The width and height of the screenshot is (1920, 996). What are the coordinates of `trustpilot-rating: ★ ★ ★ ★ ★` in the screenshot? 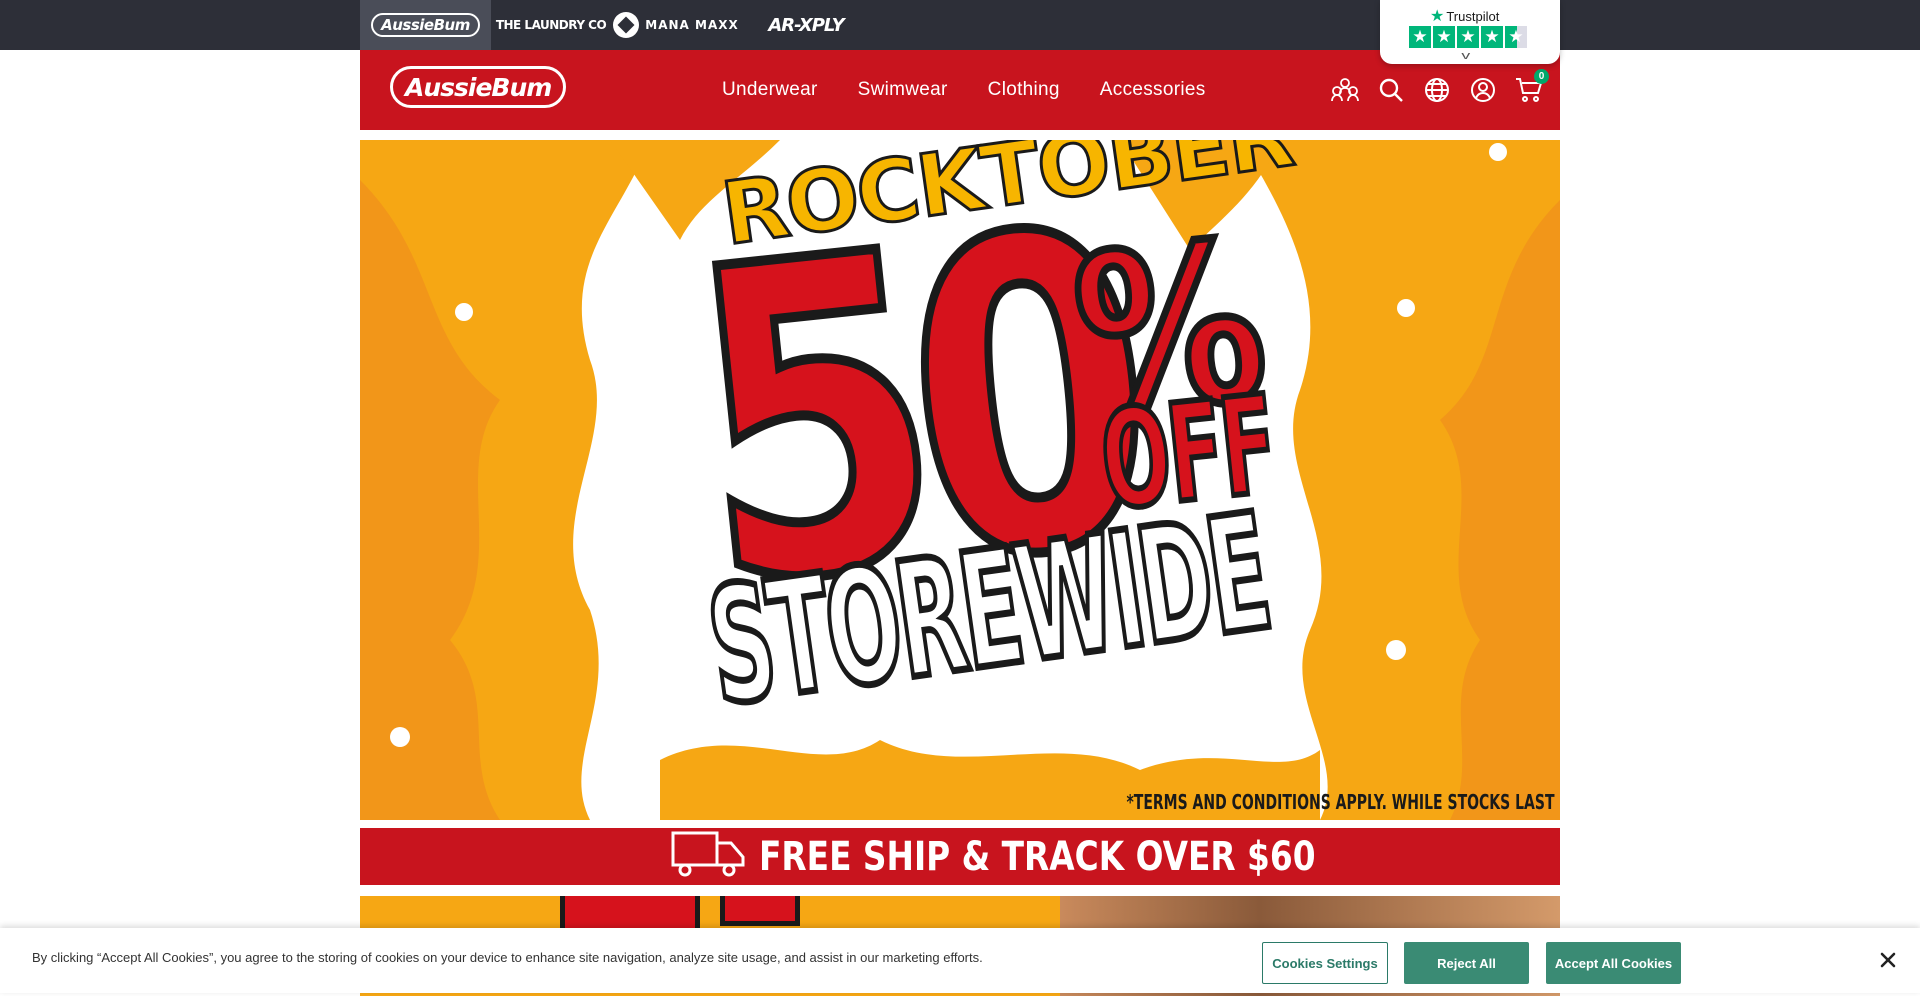 It's located at (1468, 37).